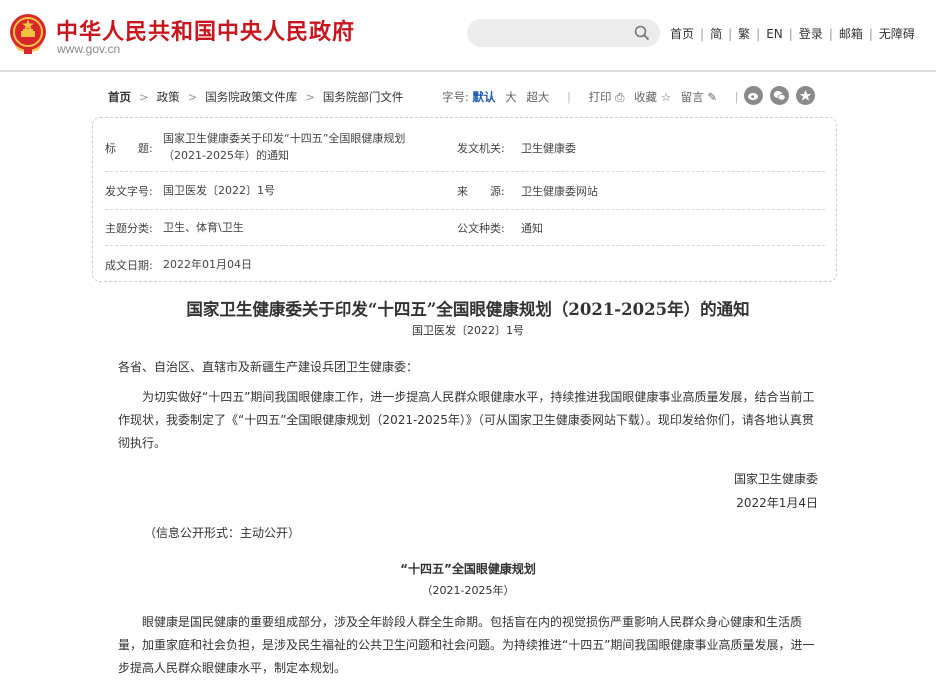  I want to click on nav-simplified: 简, so click(716, 34).